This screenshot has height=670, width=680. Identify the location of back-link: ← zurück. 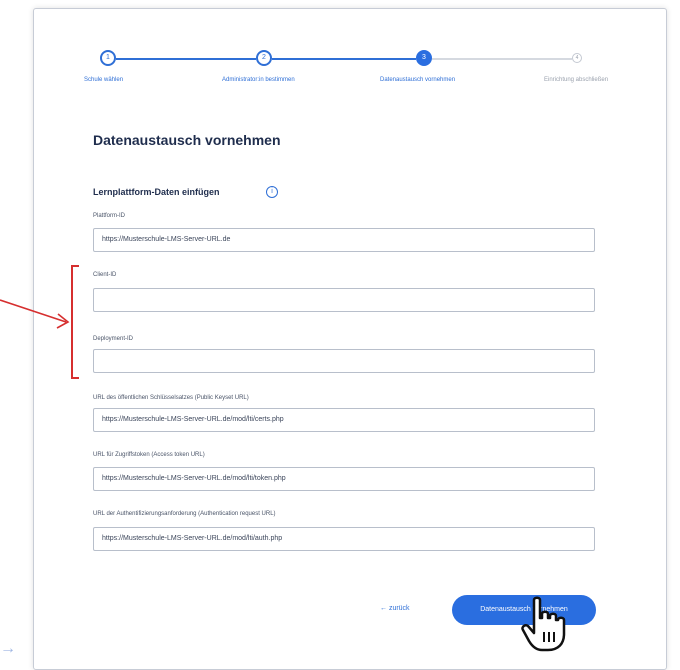
(395, 608).